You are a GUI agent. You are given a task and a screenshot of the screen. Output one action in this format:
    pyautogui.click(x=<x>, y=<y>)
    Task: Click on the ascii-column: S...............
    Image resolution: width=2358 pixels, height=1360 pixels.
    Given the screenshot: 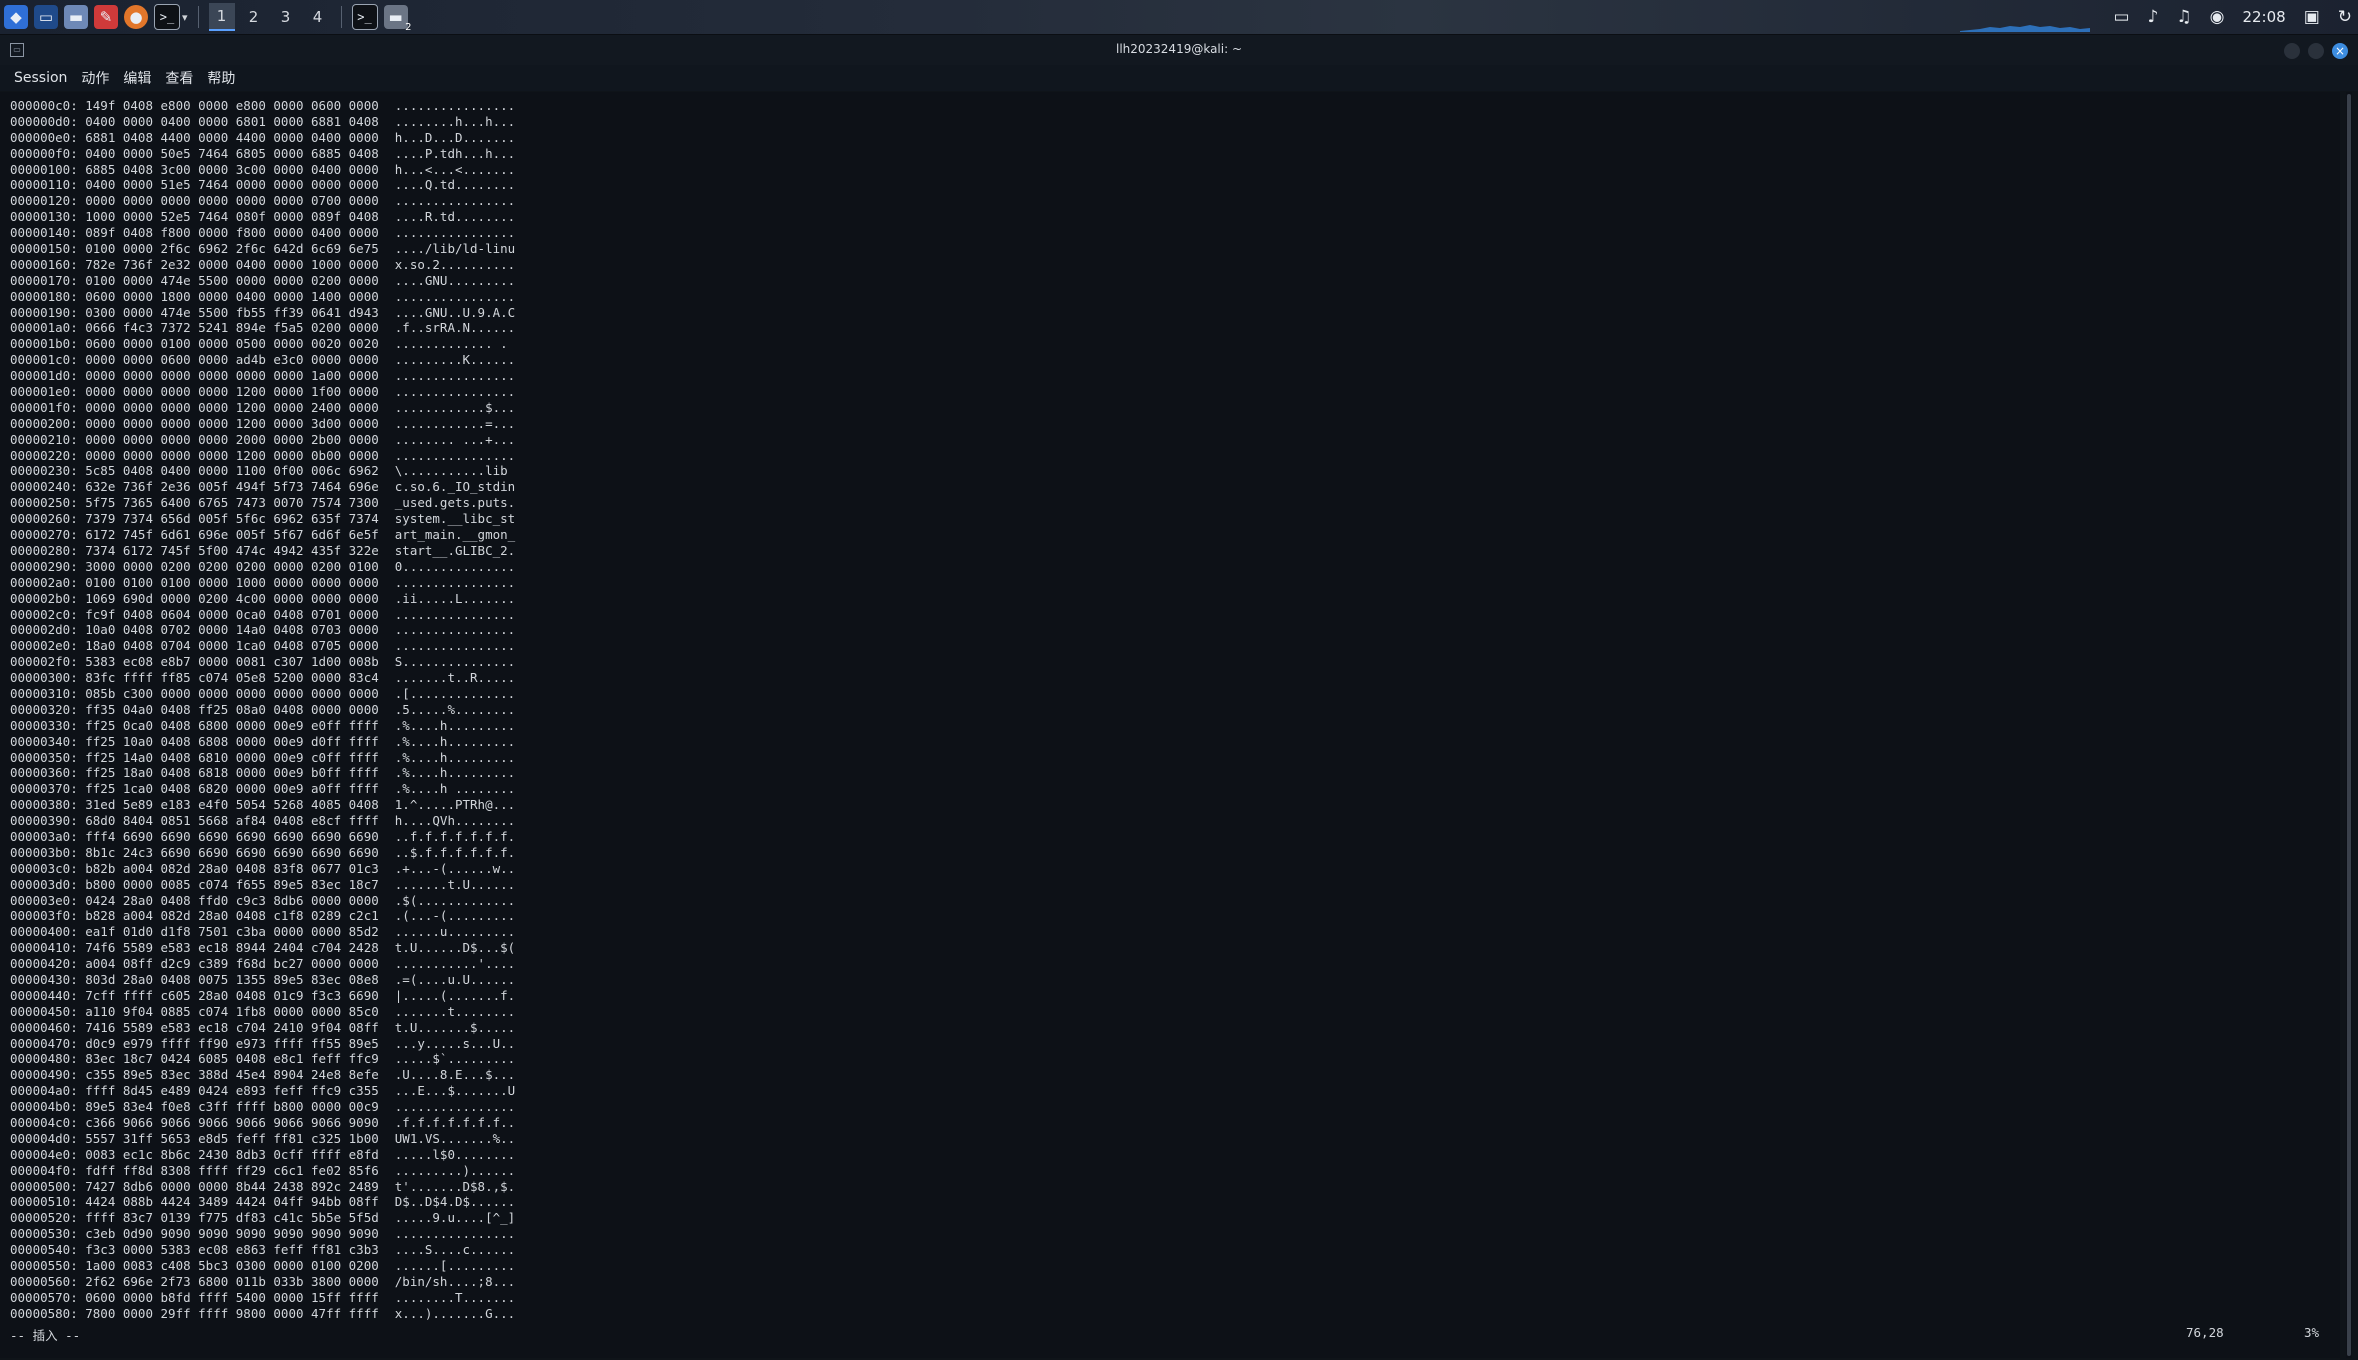 What is the action you would take?
    pyautogui.click(x=455, y=662)
    